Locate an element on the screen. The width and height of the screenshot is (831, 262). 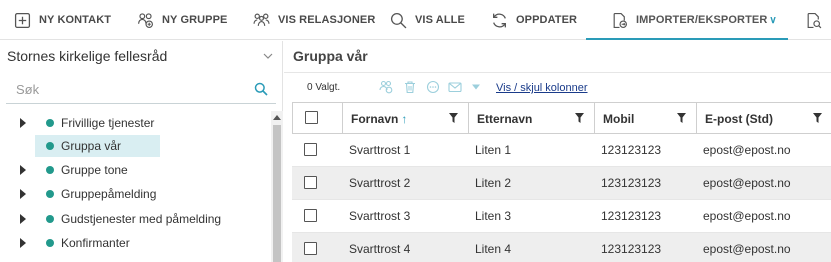
tree-node-label: Gruppa vår is located at coordinates (91, 146).